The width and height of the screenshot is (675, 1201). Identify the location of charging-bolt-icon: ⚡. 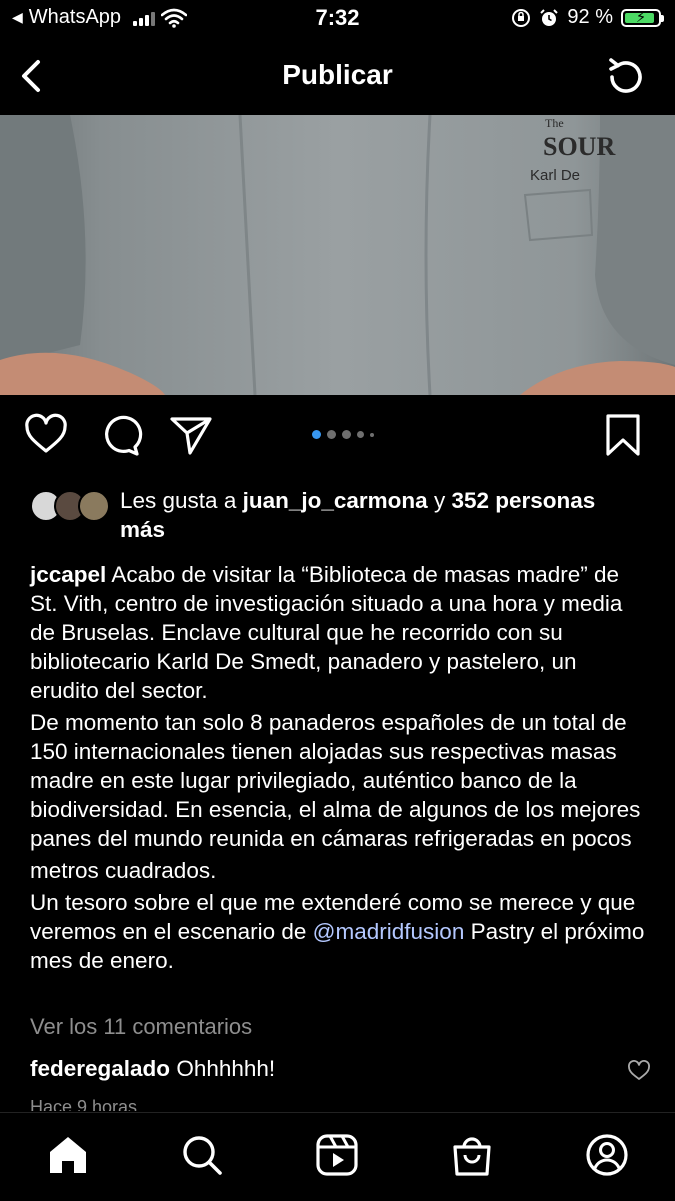
(641, 17).